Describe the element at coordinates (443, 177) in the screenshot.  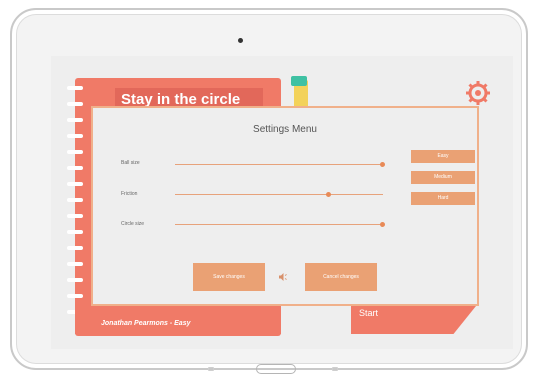
I see `difficulty-medium-button: Medium` at that location.